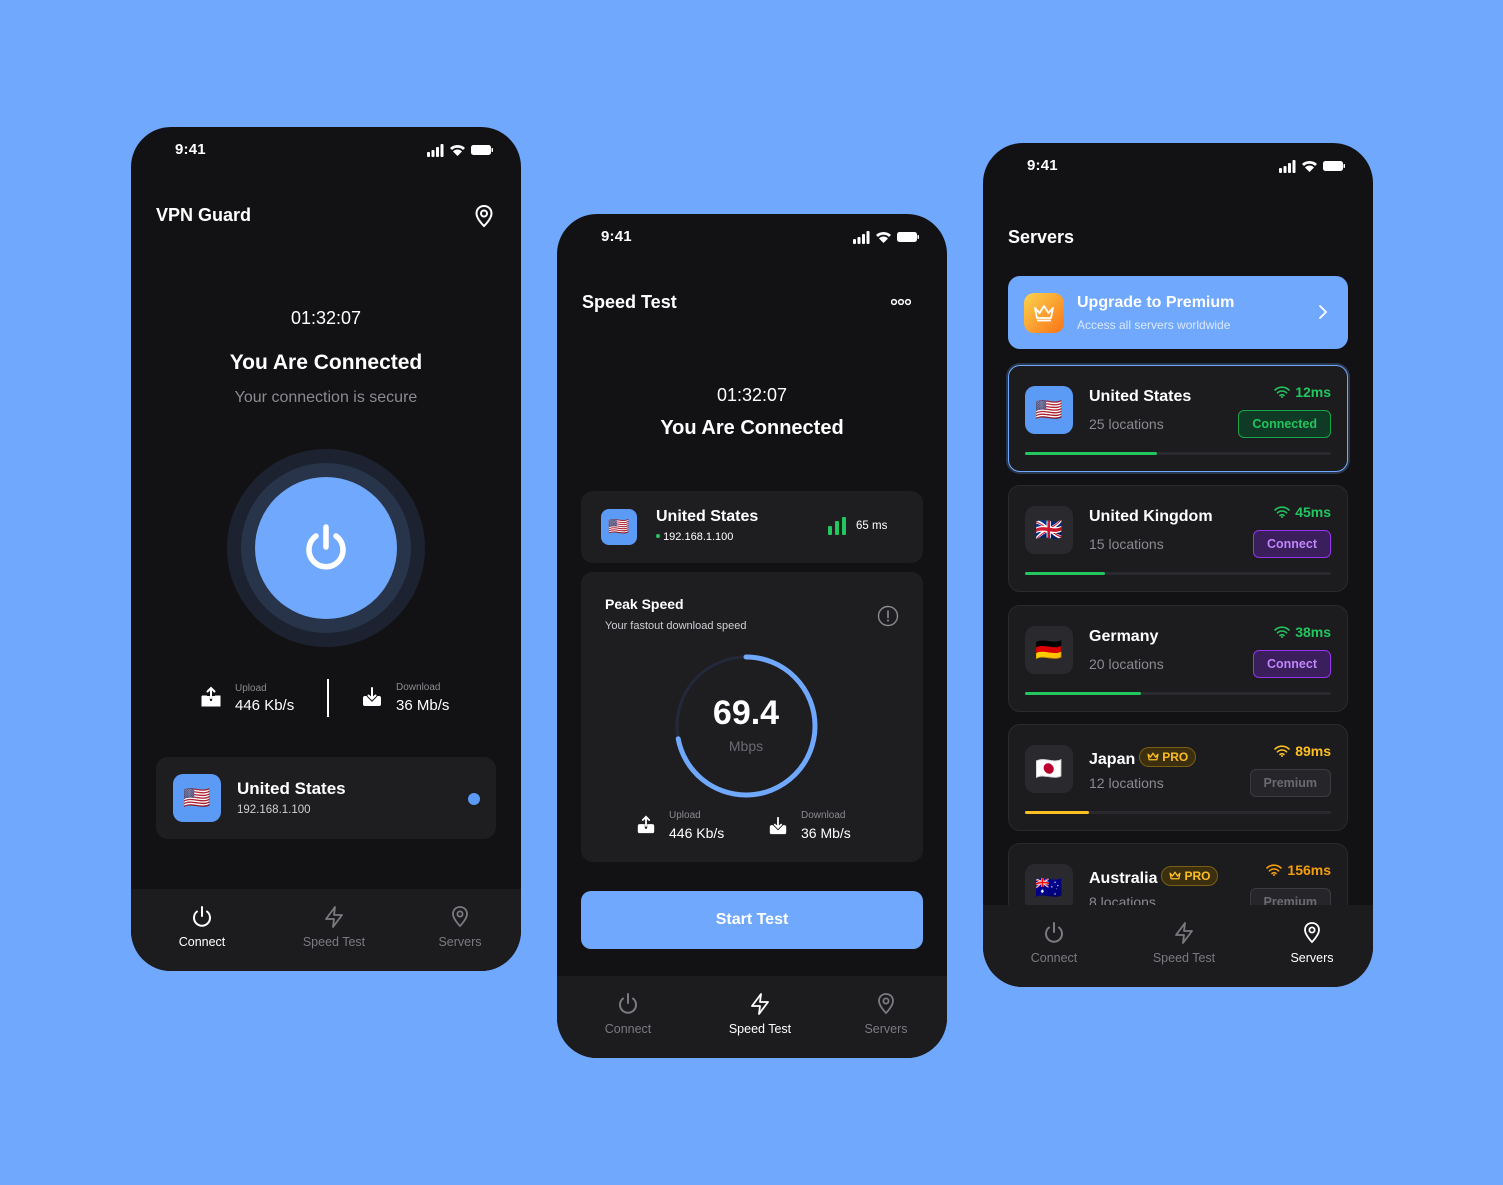 The image size is (1503, 1185). Describe the element at coordinates (752, 527) in the screenshot. I see `server-info-card: 🇺🇸 United States 192.168.1.100 65 ms` at that location.